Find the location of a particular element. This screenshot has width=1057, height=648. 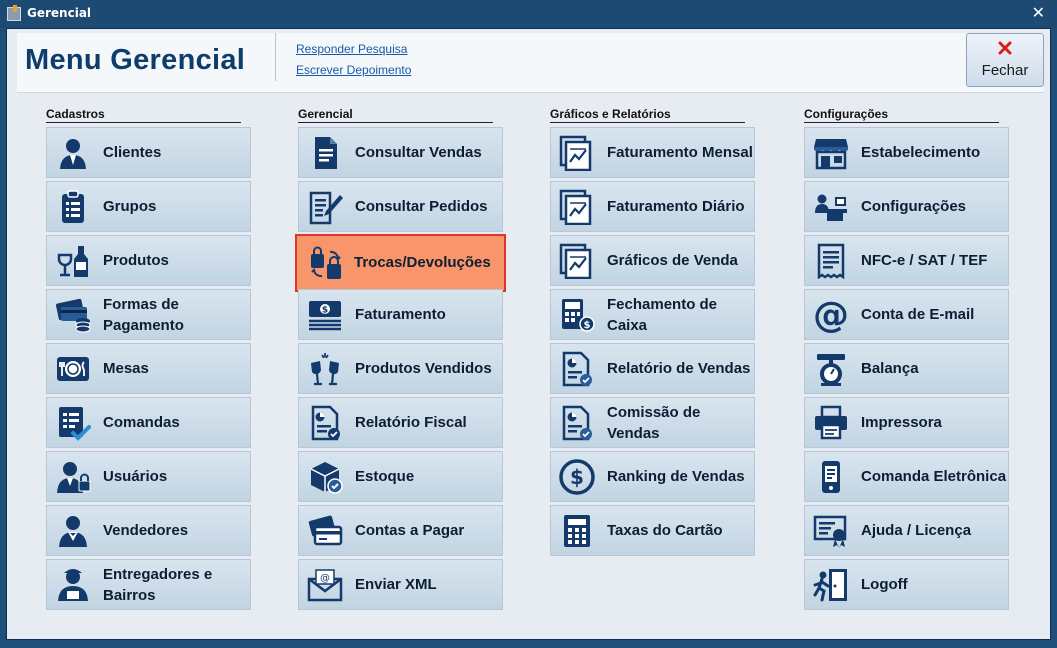

app-icon is located at coordinates (14, 13).